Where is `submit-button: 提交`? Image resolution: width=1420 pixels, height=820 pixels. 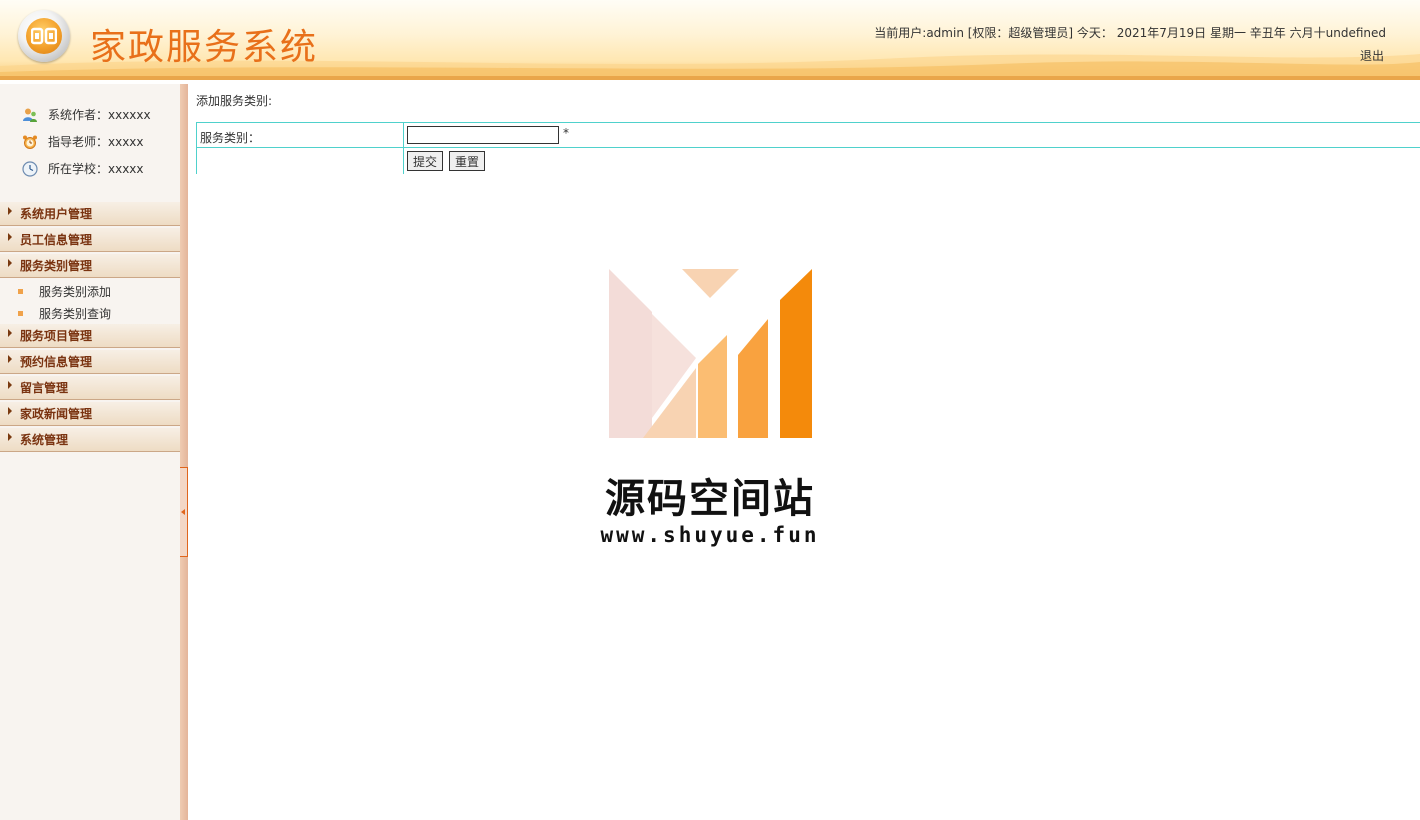
submit-button: 提交 is located at coordinates (425, 161).